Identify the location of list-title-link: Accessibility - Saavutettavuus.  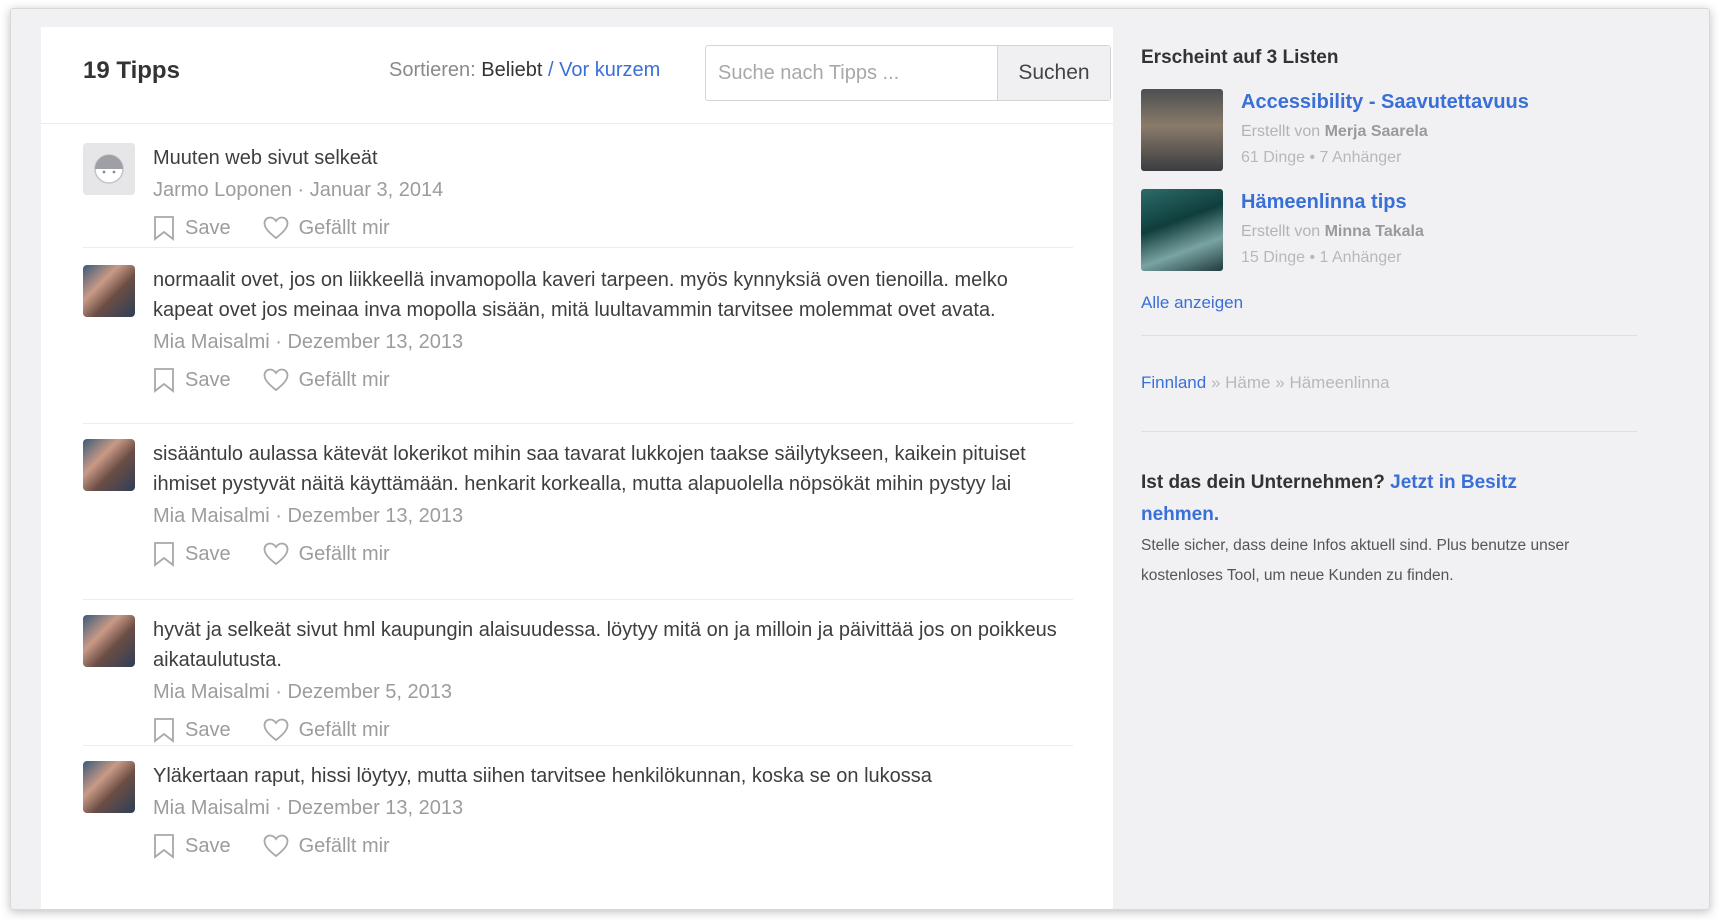
(1385, 102).